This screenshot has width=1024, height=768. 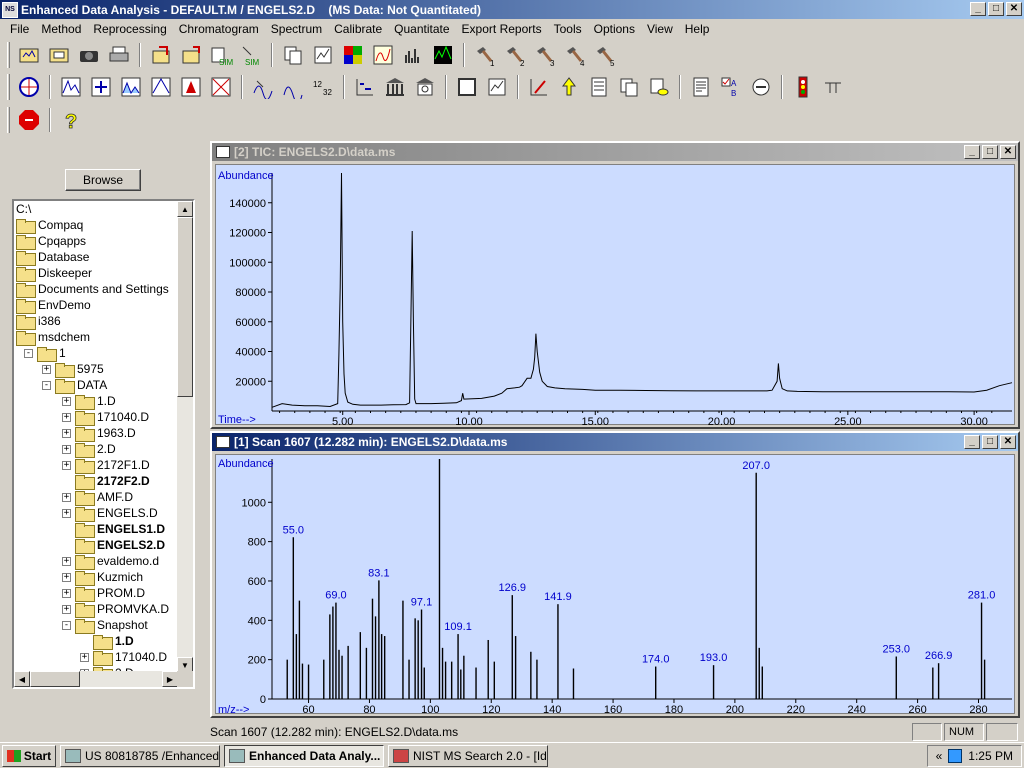 I want to click on text-icon, so click(x=833, y=87).